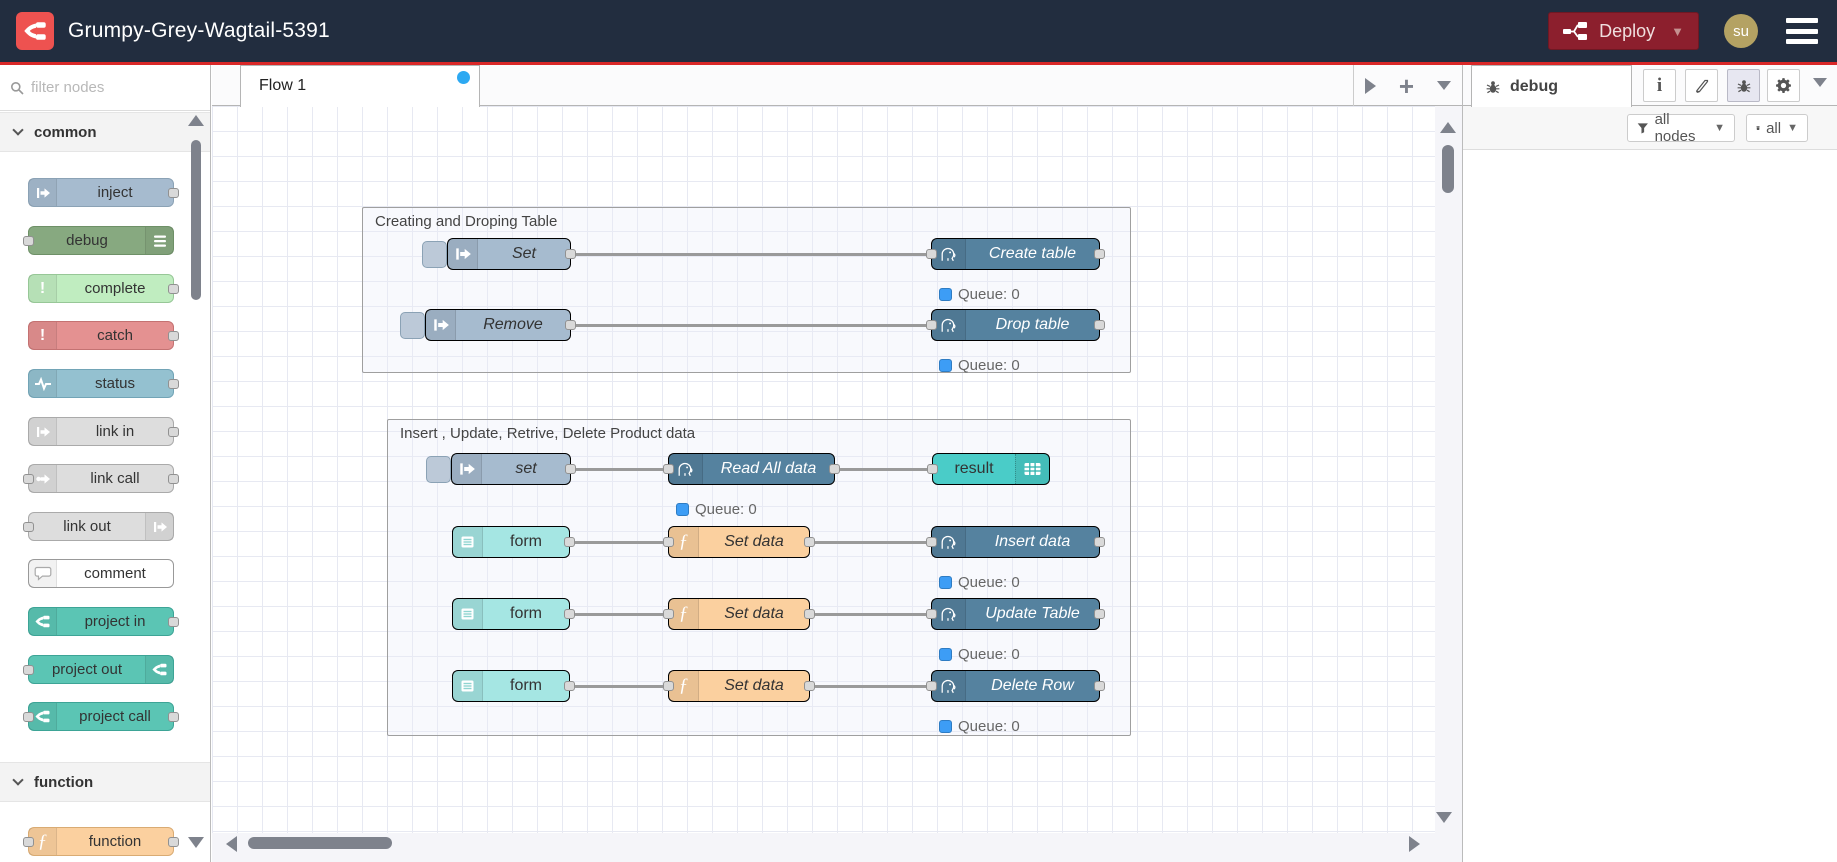 This screenshot has height=862, width=1837. What do you see at coordinates (159, 669) in the screenshot?
I see `project-link-icon` at bounding box center [159, 669].